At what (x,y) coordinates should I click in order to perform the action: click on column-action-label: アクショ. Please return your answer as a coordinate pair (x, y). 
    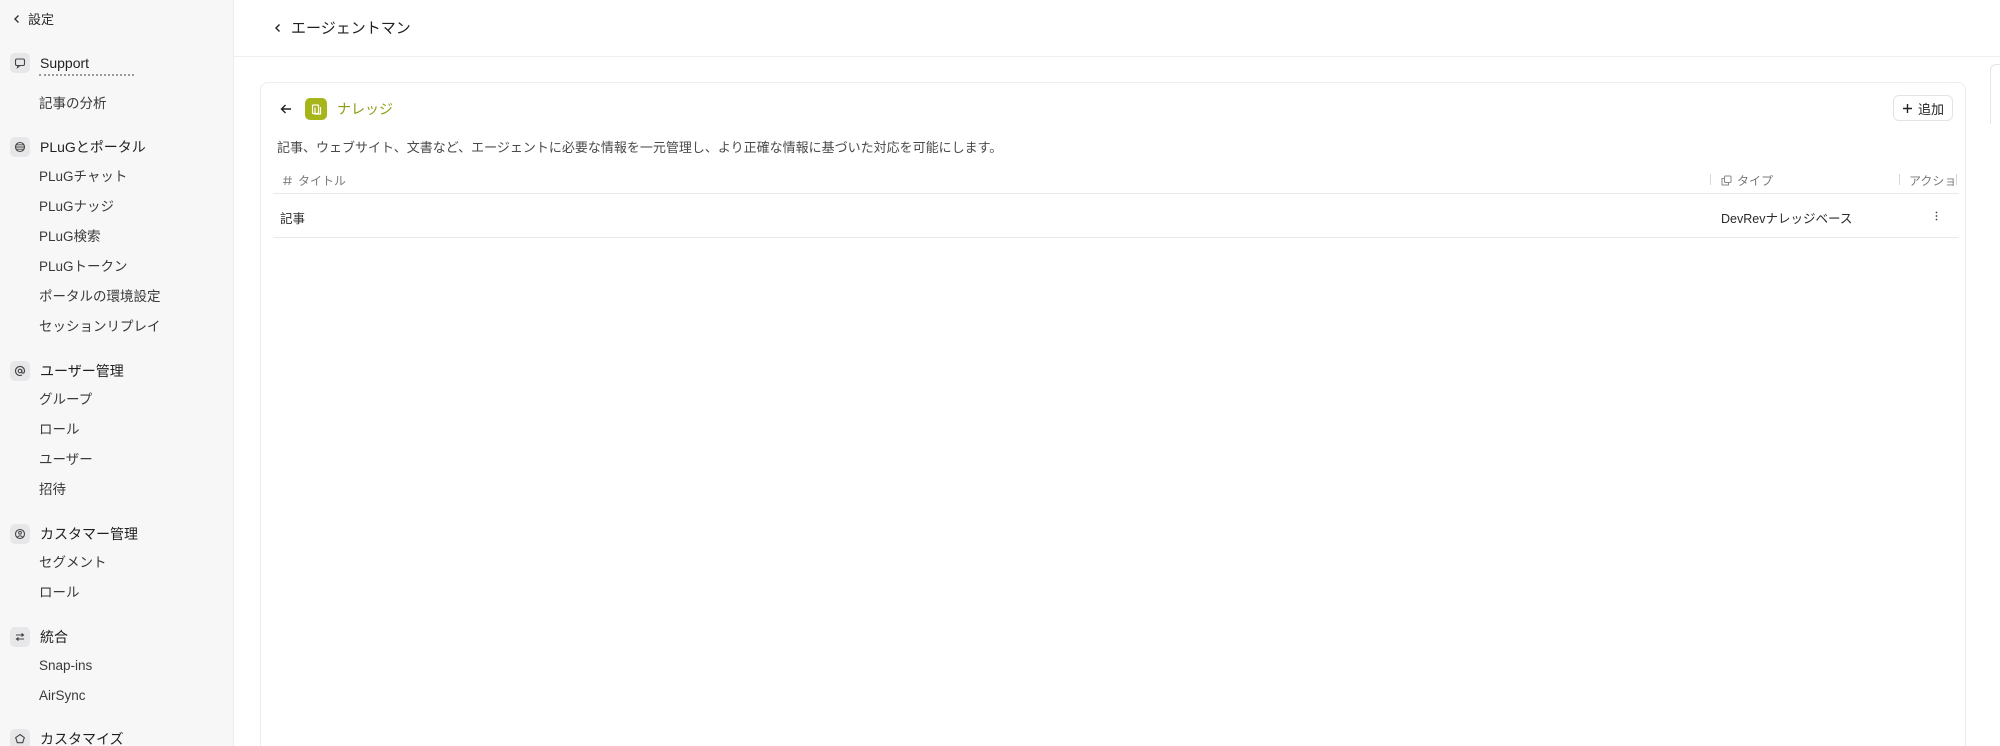
    Looking at the image, I should click on (1933, 180).